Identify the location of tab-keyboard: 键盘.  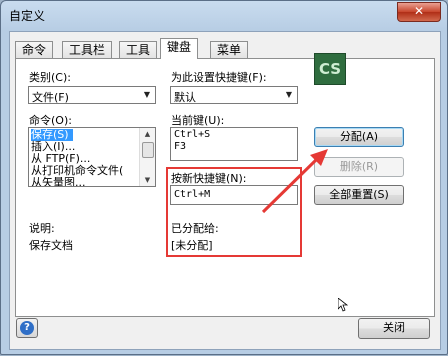
(179, 48).